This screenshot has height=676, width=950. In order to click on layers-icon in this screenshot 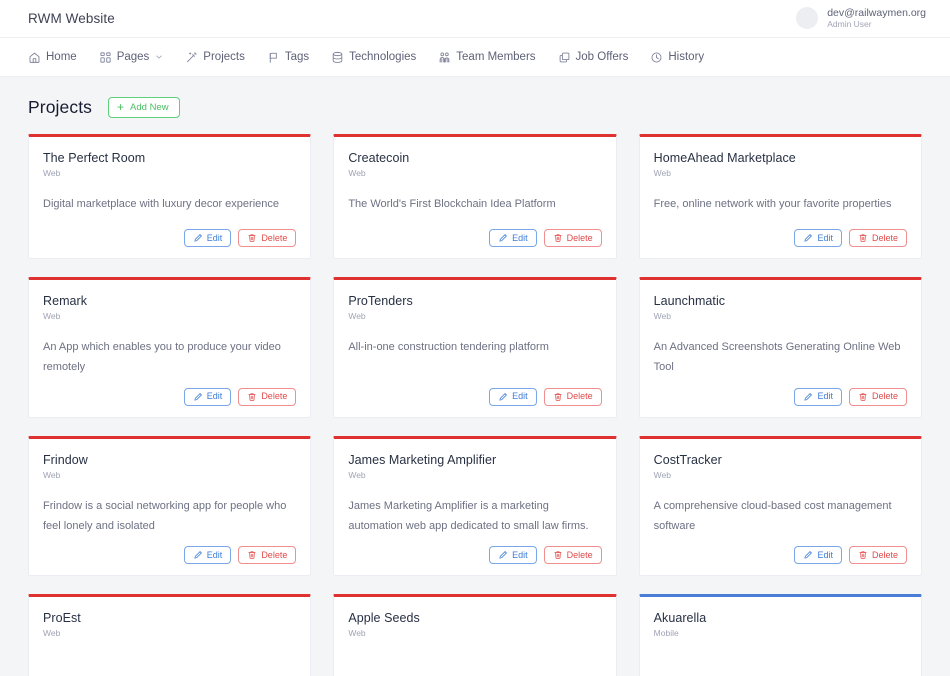, I will do `click(564, 57)`.